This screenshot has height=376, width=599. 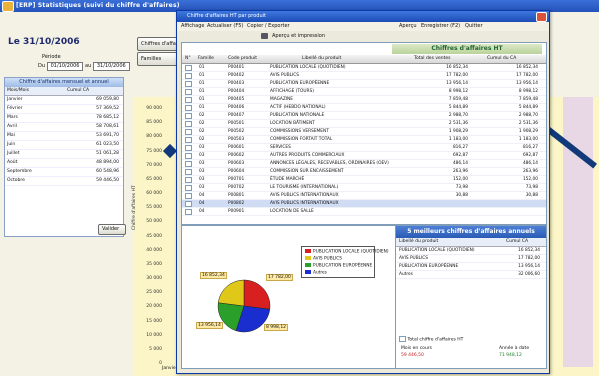 I want to click on monthly-row: Juillet 51 061,28, so click(x=64, y=154).